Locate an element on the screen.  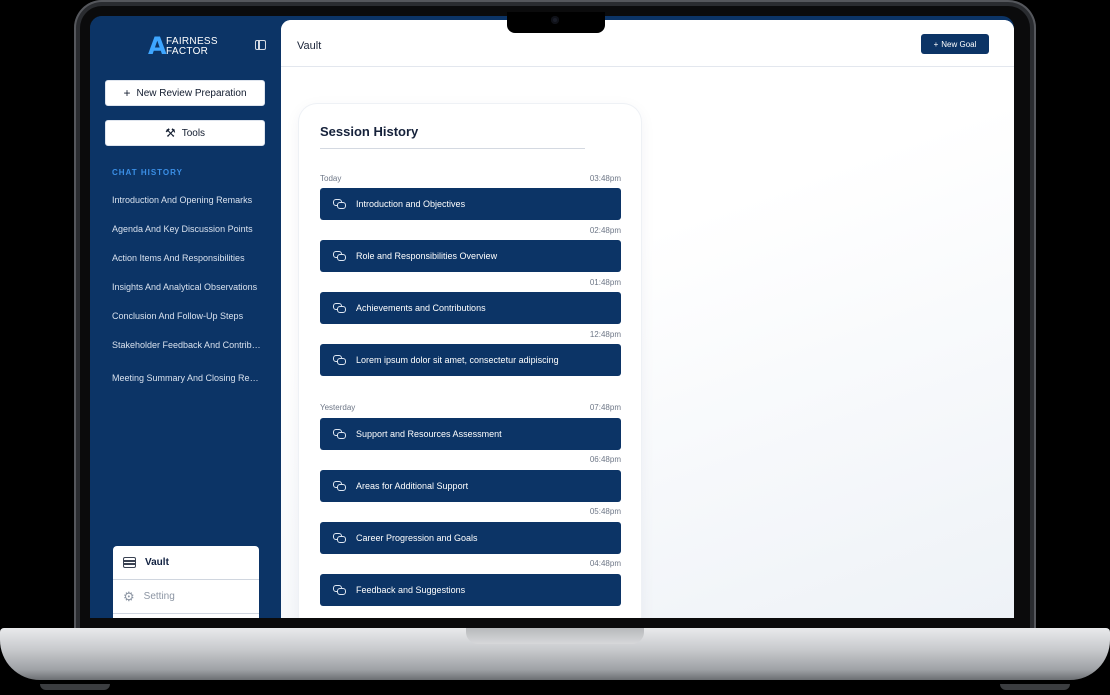
tools-label: Tools is located at coordinates (193, 133).